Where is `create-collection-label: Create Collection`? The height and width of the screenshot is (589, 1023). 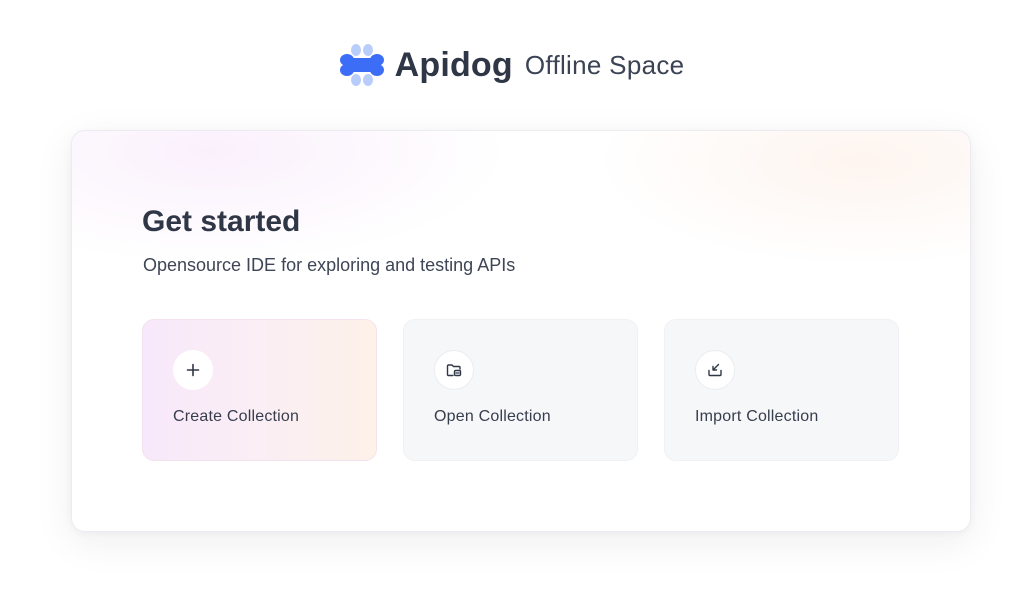
create-collection-label: Create Collection is located at coordinates (236, 416).